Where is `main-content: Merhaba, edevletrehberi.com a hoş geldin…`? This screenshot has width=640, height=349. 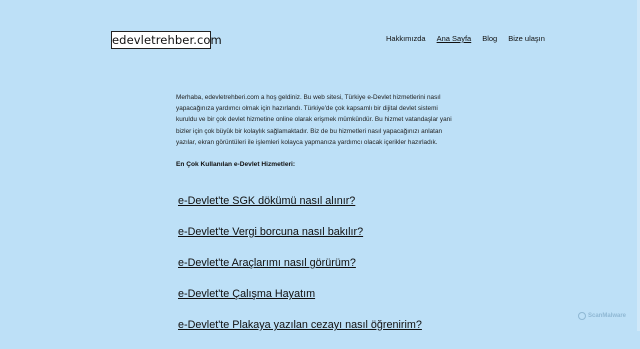 main-content: Merhaba, edevletrehberi.com a hoş geldin… is located at coordinates (317, 130).